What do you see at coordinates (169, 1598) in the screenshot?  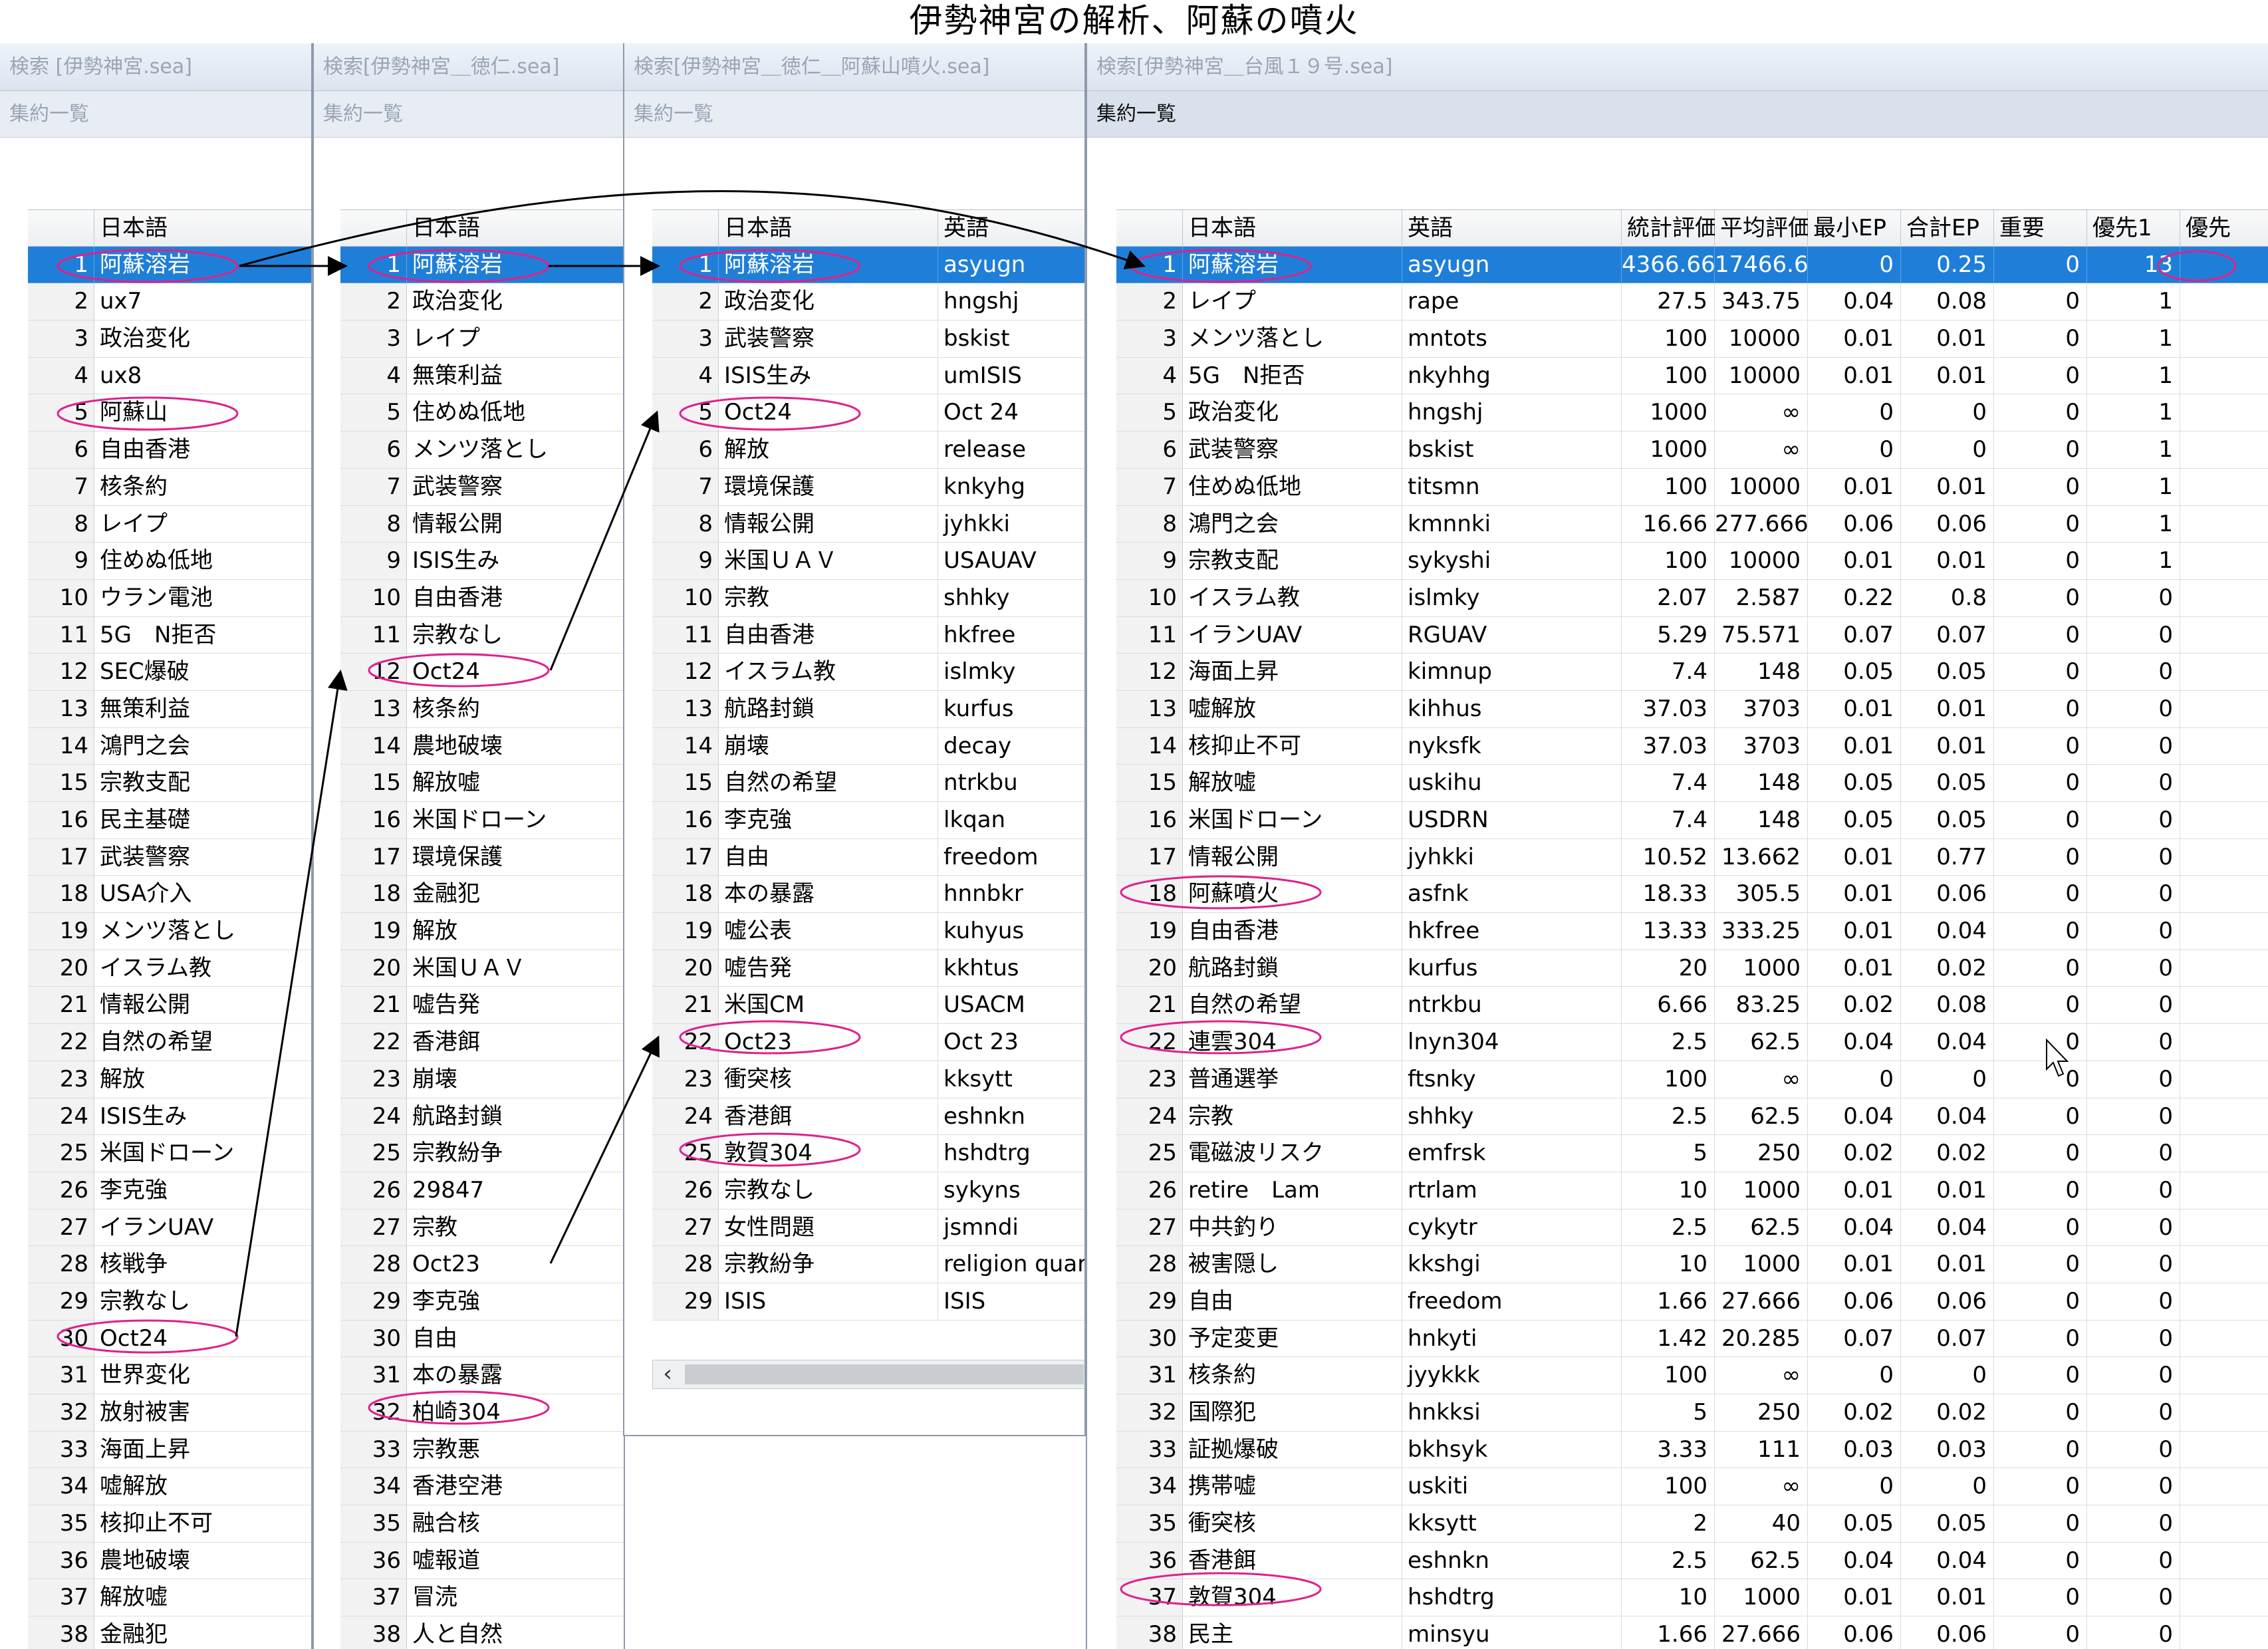 I see `table-row: 37 解放嘘` at bounding box center [169, 1598].